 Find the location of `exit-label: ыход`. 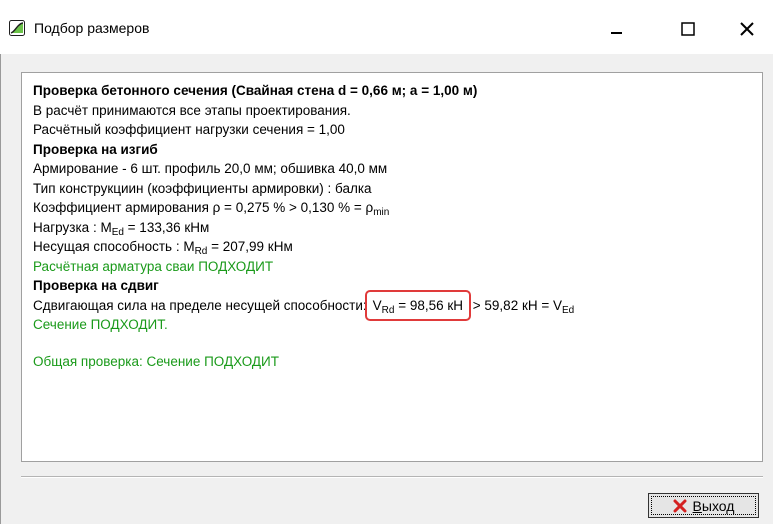

exit-label: ыход is located at coordinates (718, 505).